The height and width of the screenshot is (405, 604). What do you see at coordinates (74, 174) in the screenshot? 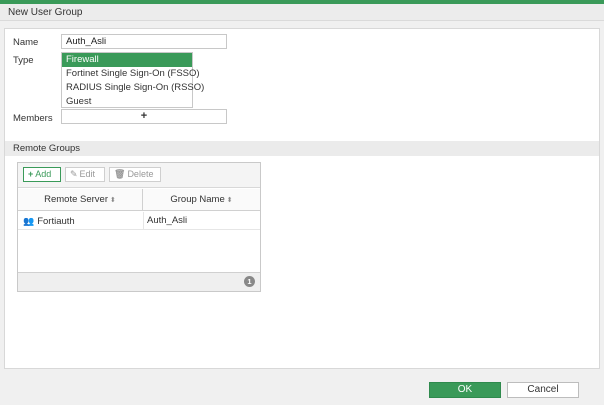
I see `pencil-icon: ✎` at bounding box center [74, 174].